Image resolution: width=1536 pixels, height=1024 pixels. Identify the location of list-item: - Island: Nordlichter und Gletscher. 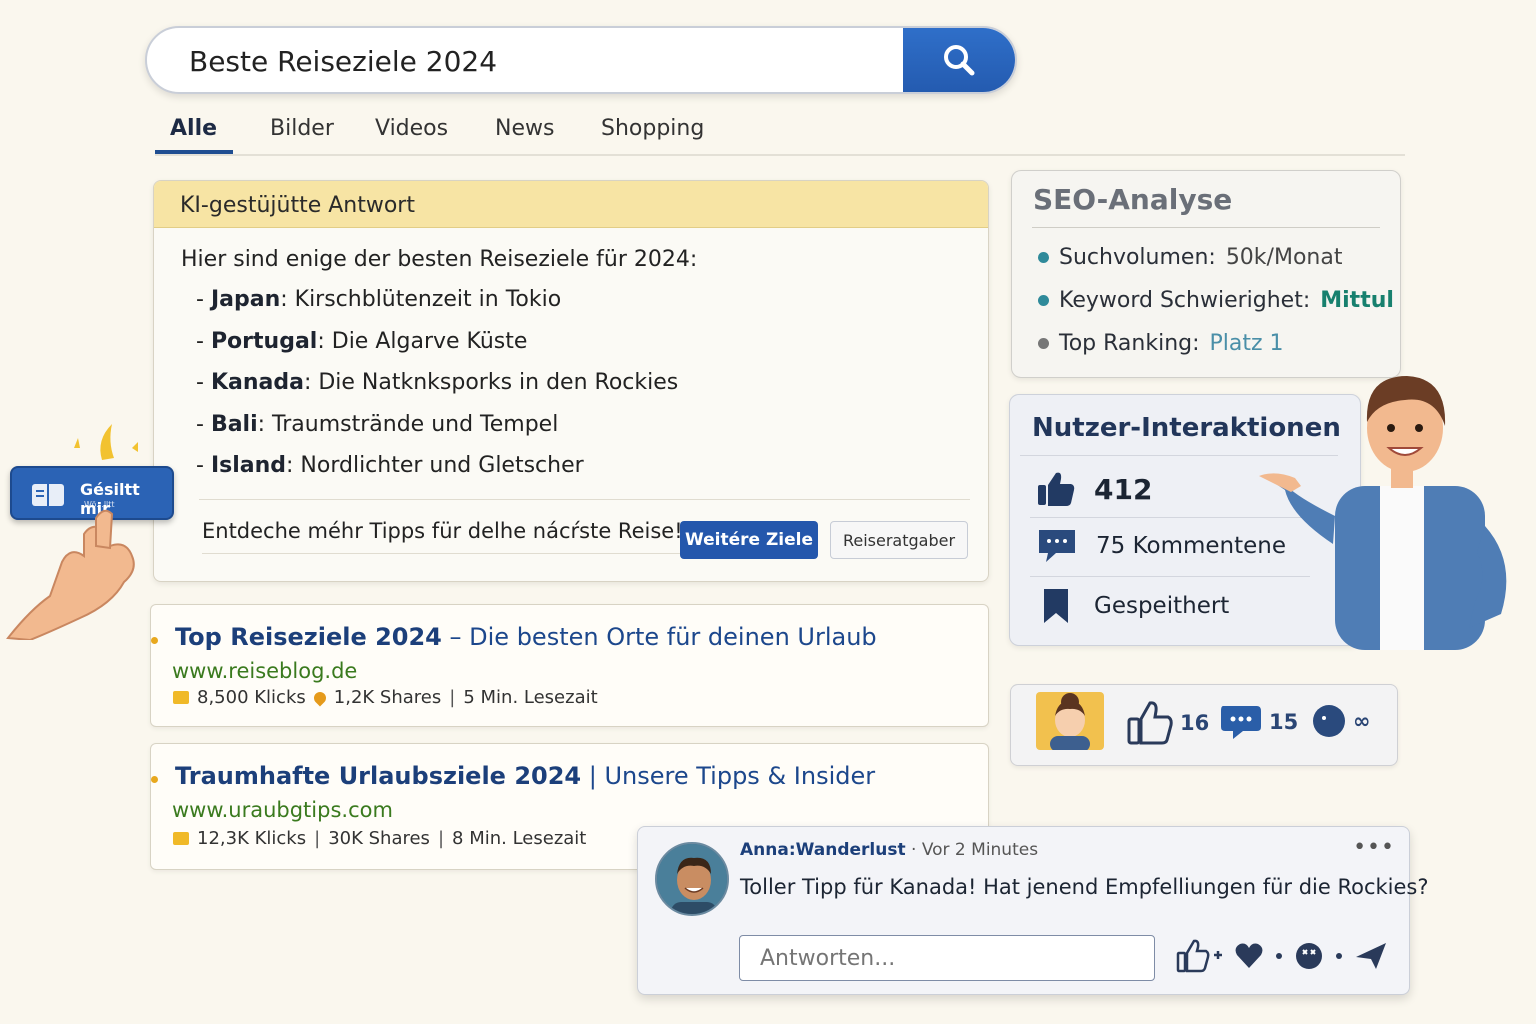
(390, 465).